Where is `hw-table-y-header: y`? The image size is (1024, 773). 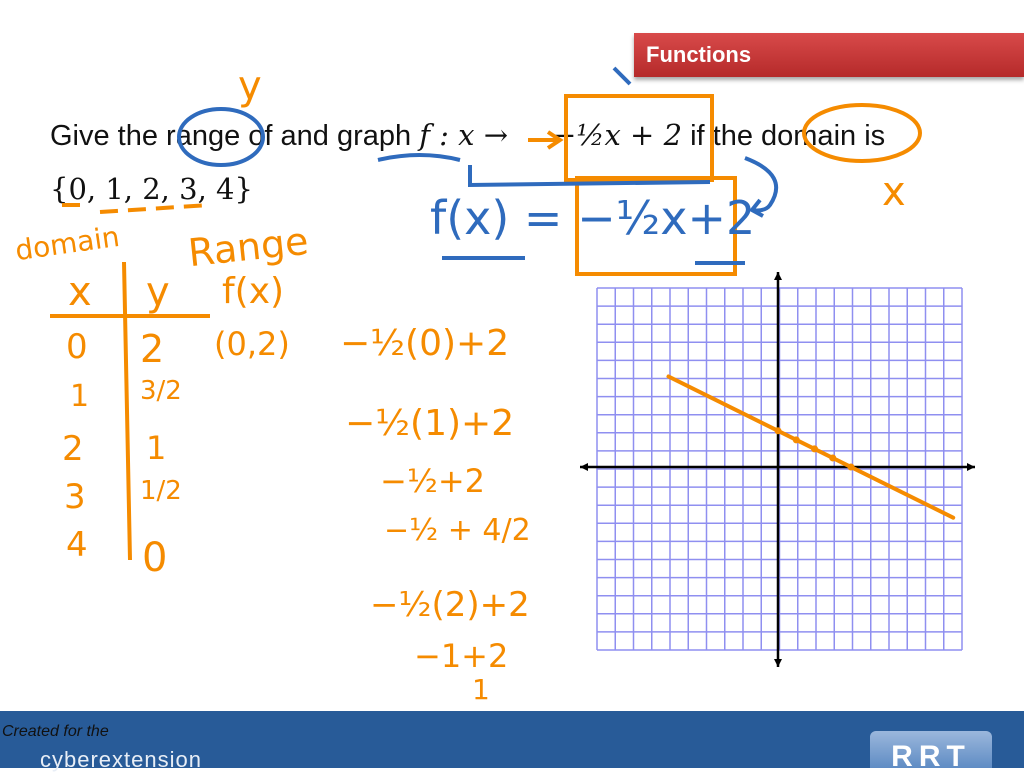
hw-table-y-header: y is located at coordinates (158, 292).